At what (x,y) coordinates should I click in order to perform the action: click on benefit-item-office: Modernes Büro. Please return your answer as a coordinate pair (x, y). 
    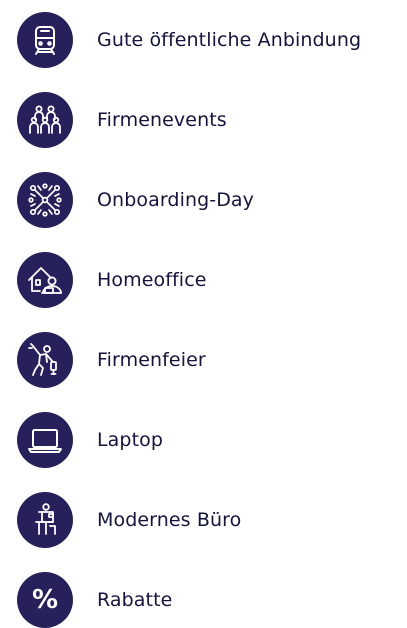
    Looking at the image, I should click on (207, 520).